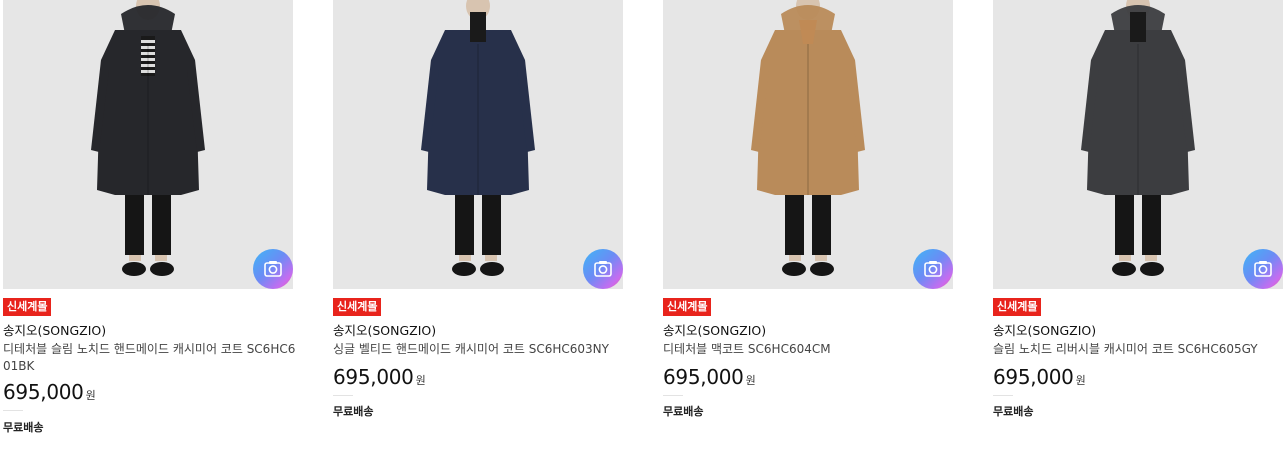  I want to click on product-name: 슬림 노치드 리버시블 캐시미어 코트 SC6HC605GY, so click(1139, 349).